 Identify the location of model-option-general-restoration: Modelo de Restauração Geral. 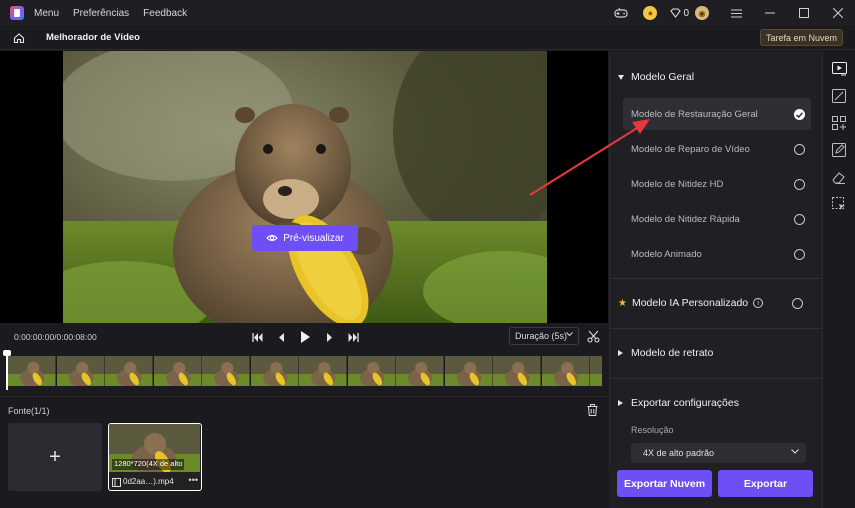
(717, 114).